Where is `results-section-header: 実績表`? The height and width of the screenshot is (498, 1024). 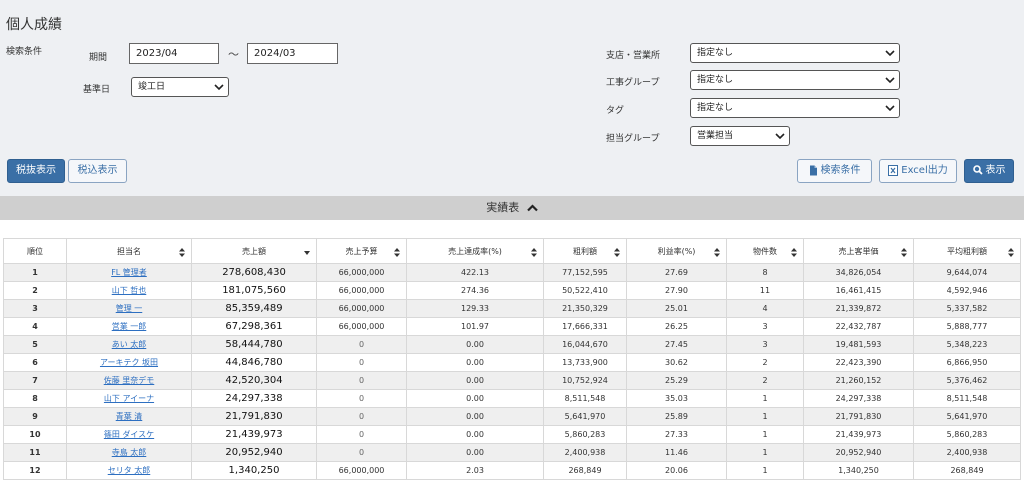
results-section-header: 実績表 is located at coordinates (512, 208).